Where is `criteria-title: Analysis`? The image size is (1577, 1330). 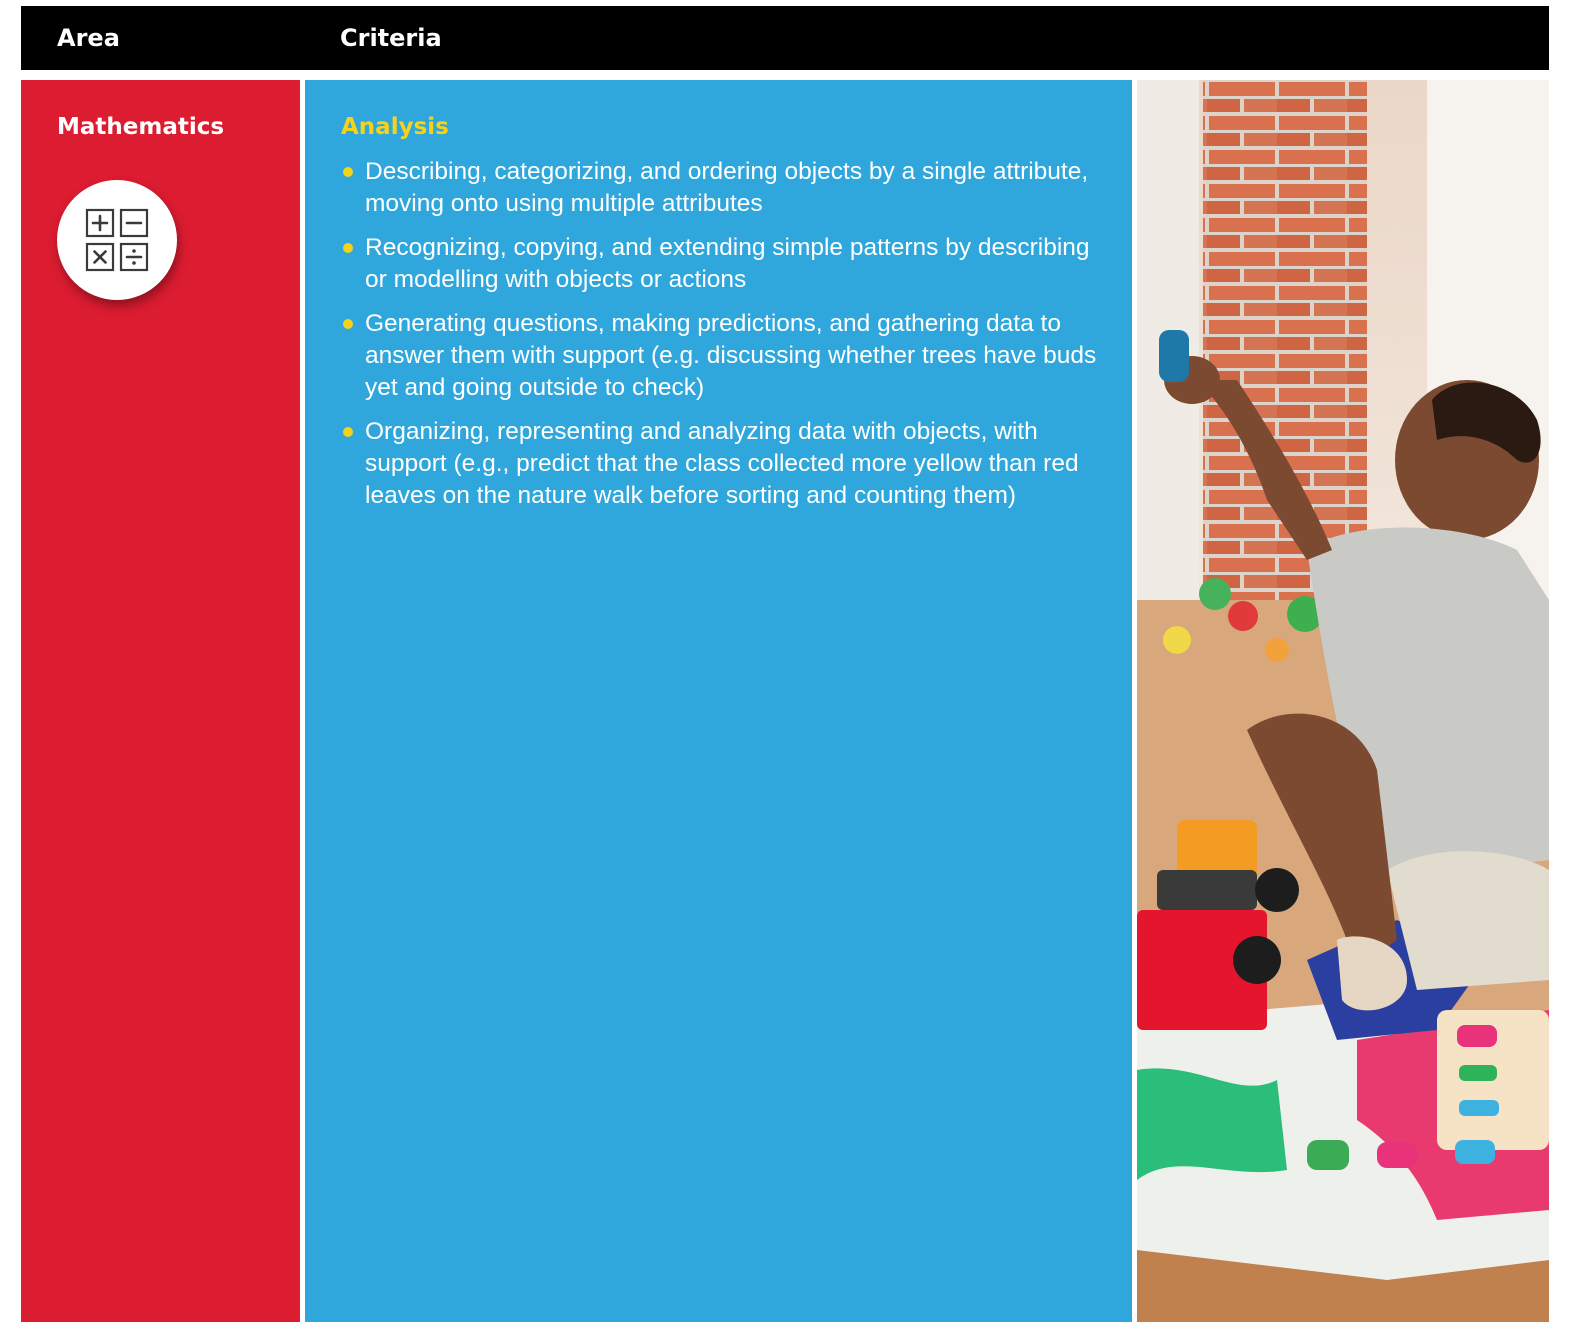
criteria-title: Analysis is located at coordinates (395, 127).